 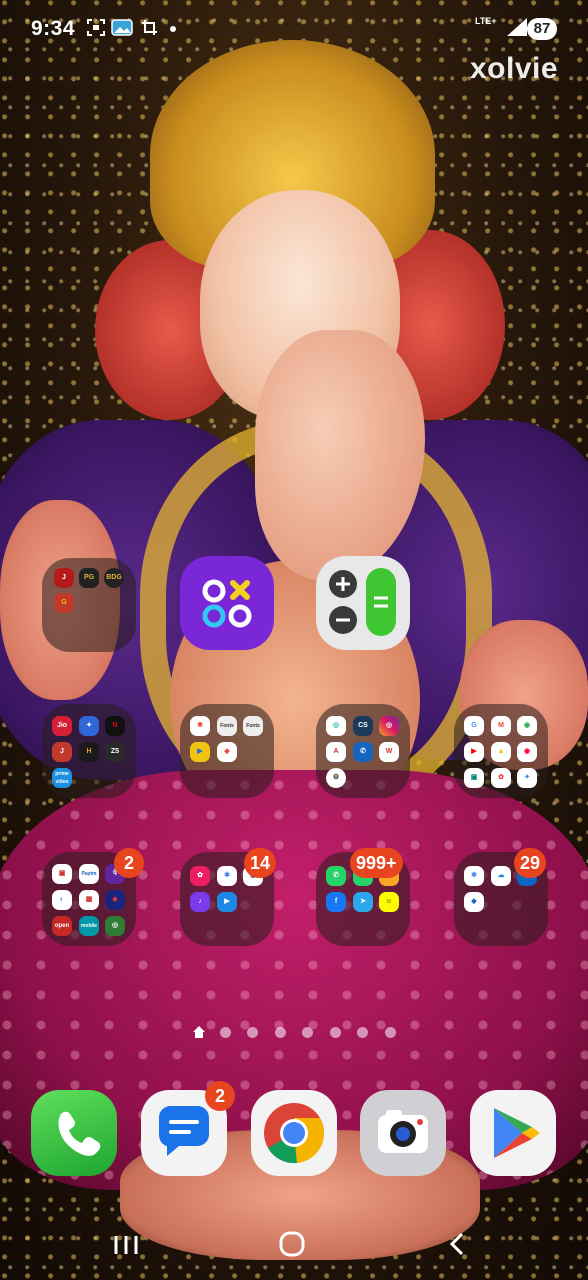 What do you see at coordinates (517, 1133) in the screenshot?
I see `play-store-icon` at bounding box center [517, 1133].